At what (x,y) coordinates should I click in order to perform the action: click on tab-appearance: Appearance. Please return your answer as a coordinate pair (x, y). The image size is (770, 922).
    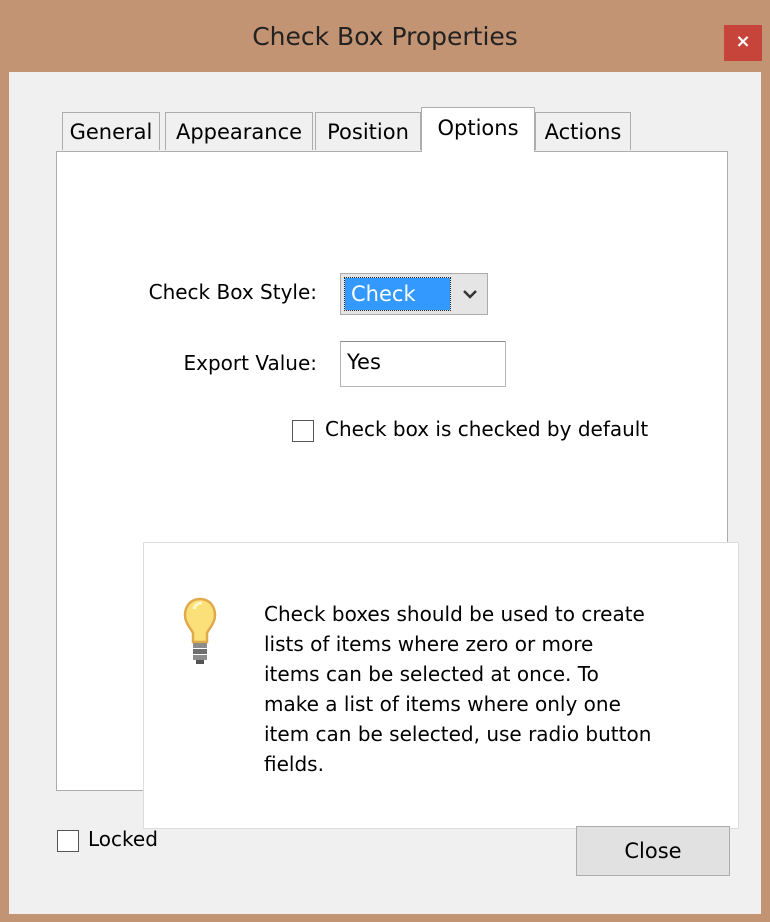
    Looking at the image, I should click on (239, 131).